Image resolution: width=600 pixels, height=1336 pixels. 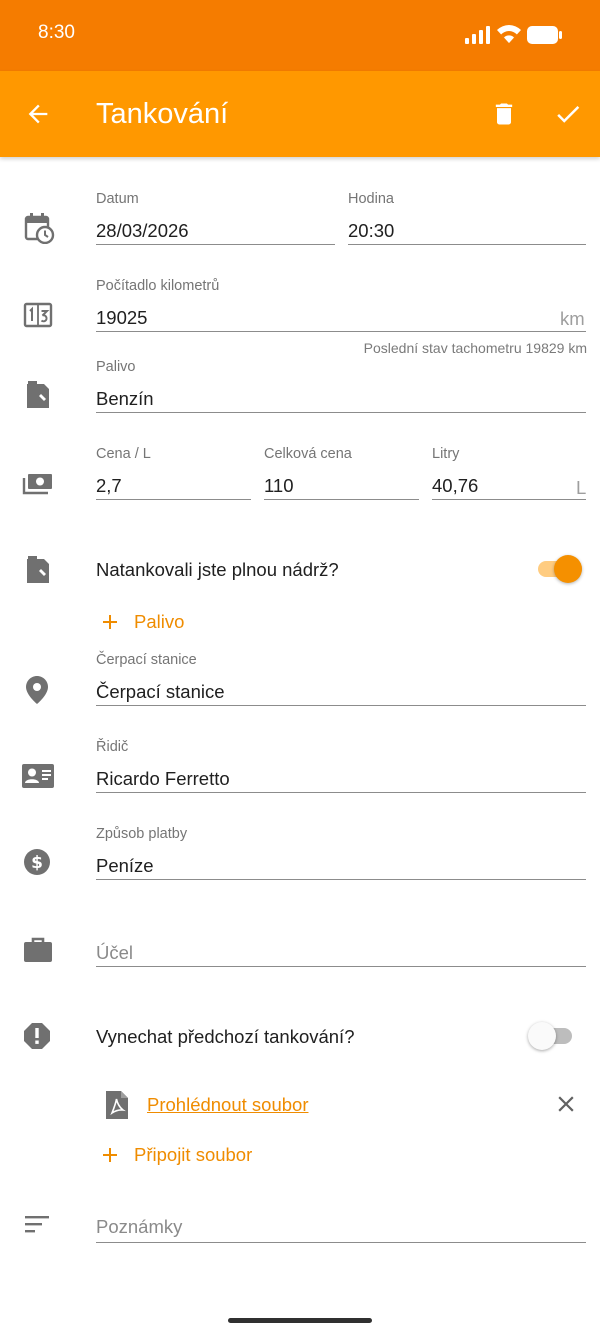 I want to click on time-label: Hodina, so click(x=371, y=199).